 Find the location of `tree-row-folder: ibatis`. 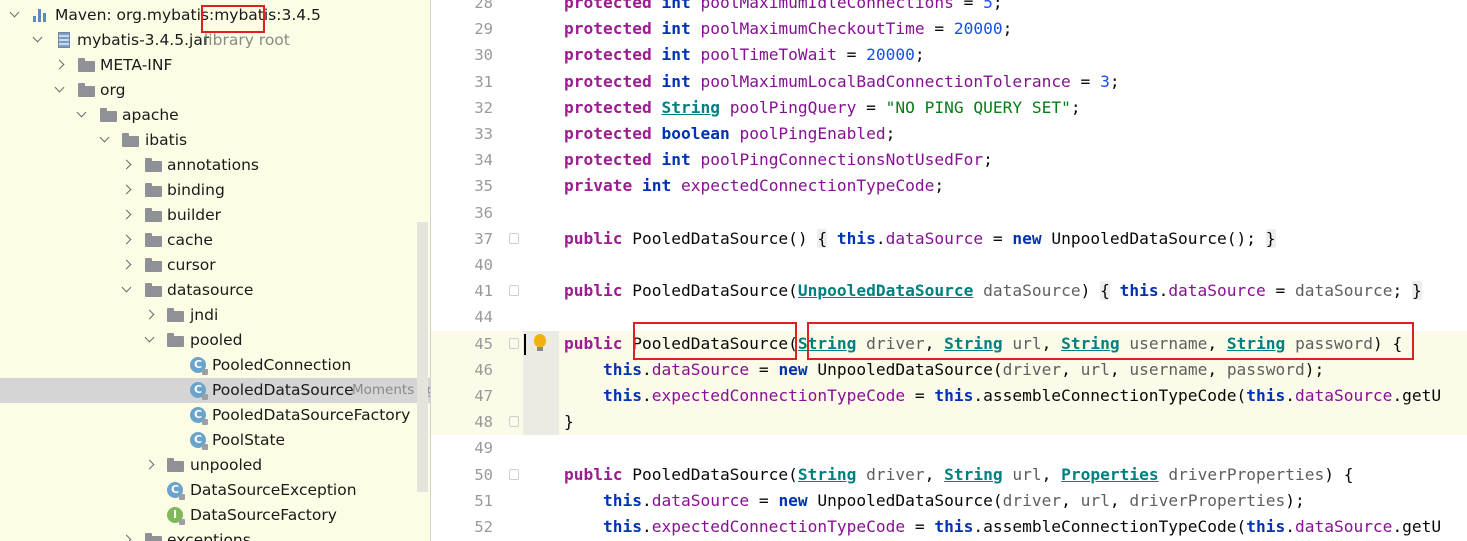

tree-row-folder: ibatis is located at coordinates (215, 140).